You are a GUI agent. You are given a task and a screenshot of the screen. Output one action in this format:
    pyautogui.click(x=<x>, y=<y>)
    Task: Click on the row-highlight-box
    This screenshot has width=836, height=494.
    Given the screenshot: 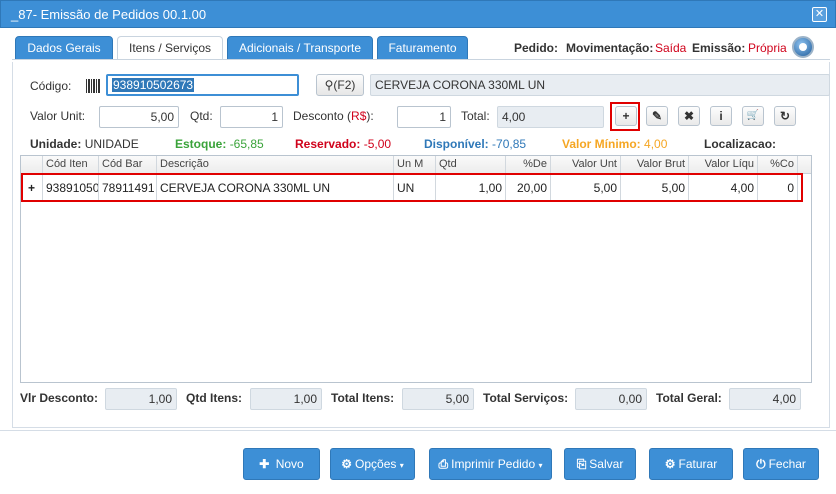 What is the action you would take?
    pyautogui.click(x=412, y=187)
    